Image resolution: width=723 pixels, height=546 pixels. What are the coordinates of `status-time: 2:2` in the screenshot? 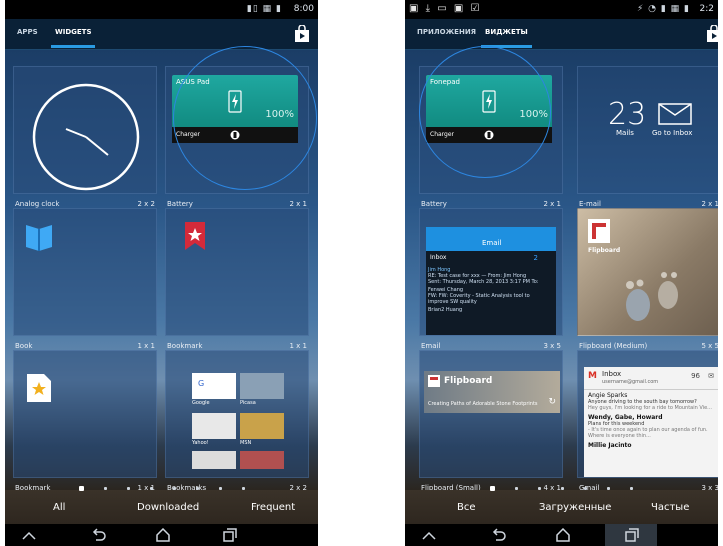 It's located at (706, 9).